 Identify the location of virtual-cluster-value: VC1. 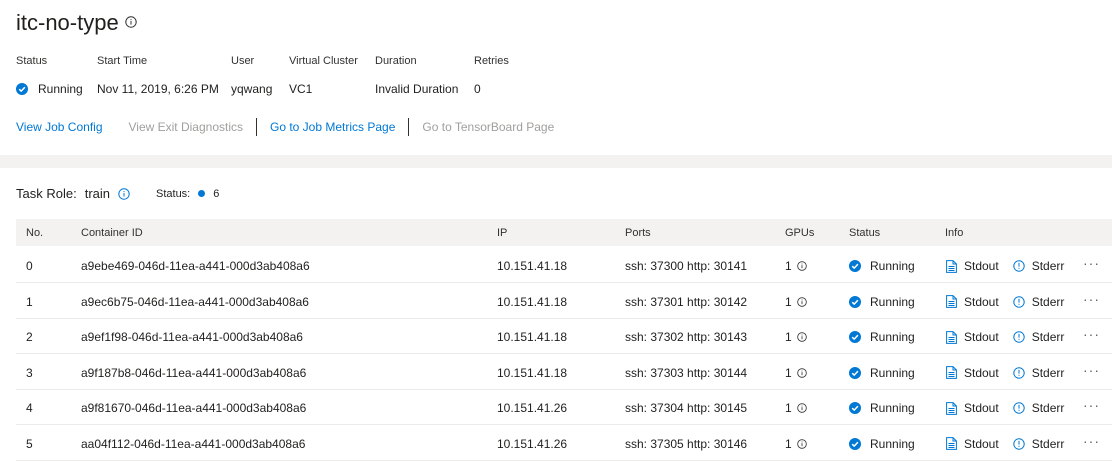
(301, 89).